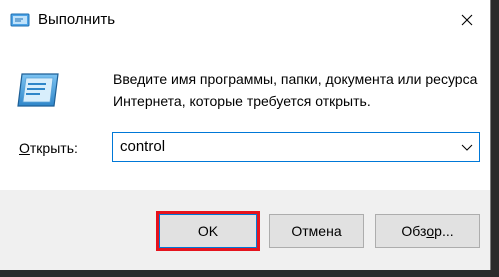 The image size is (499, 277). I want to click on cancel-button: Отмена, so click(316, 231).